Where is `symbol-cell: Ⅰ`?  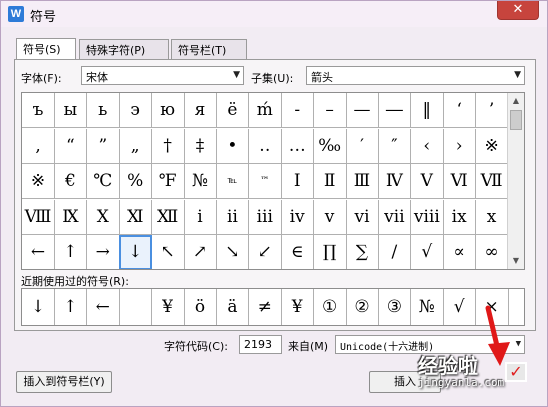
symbol-cell: Ⅰ is located at coordinates (298, 182).